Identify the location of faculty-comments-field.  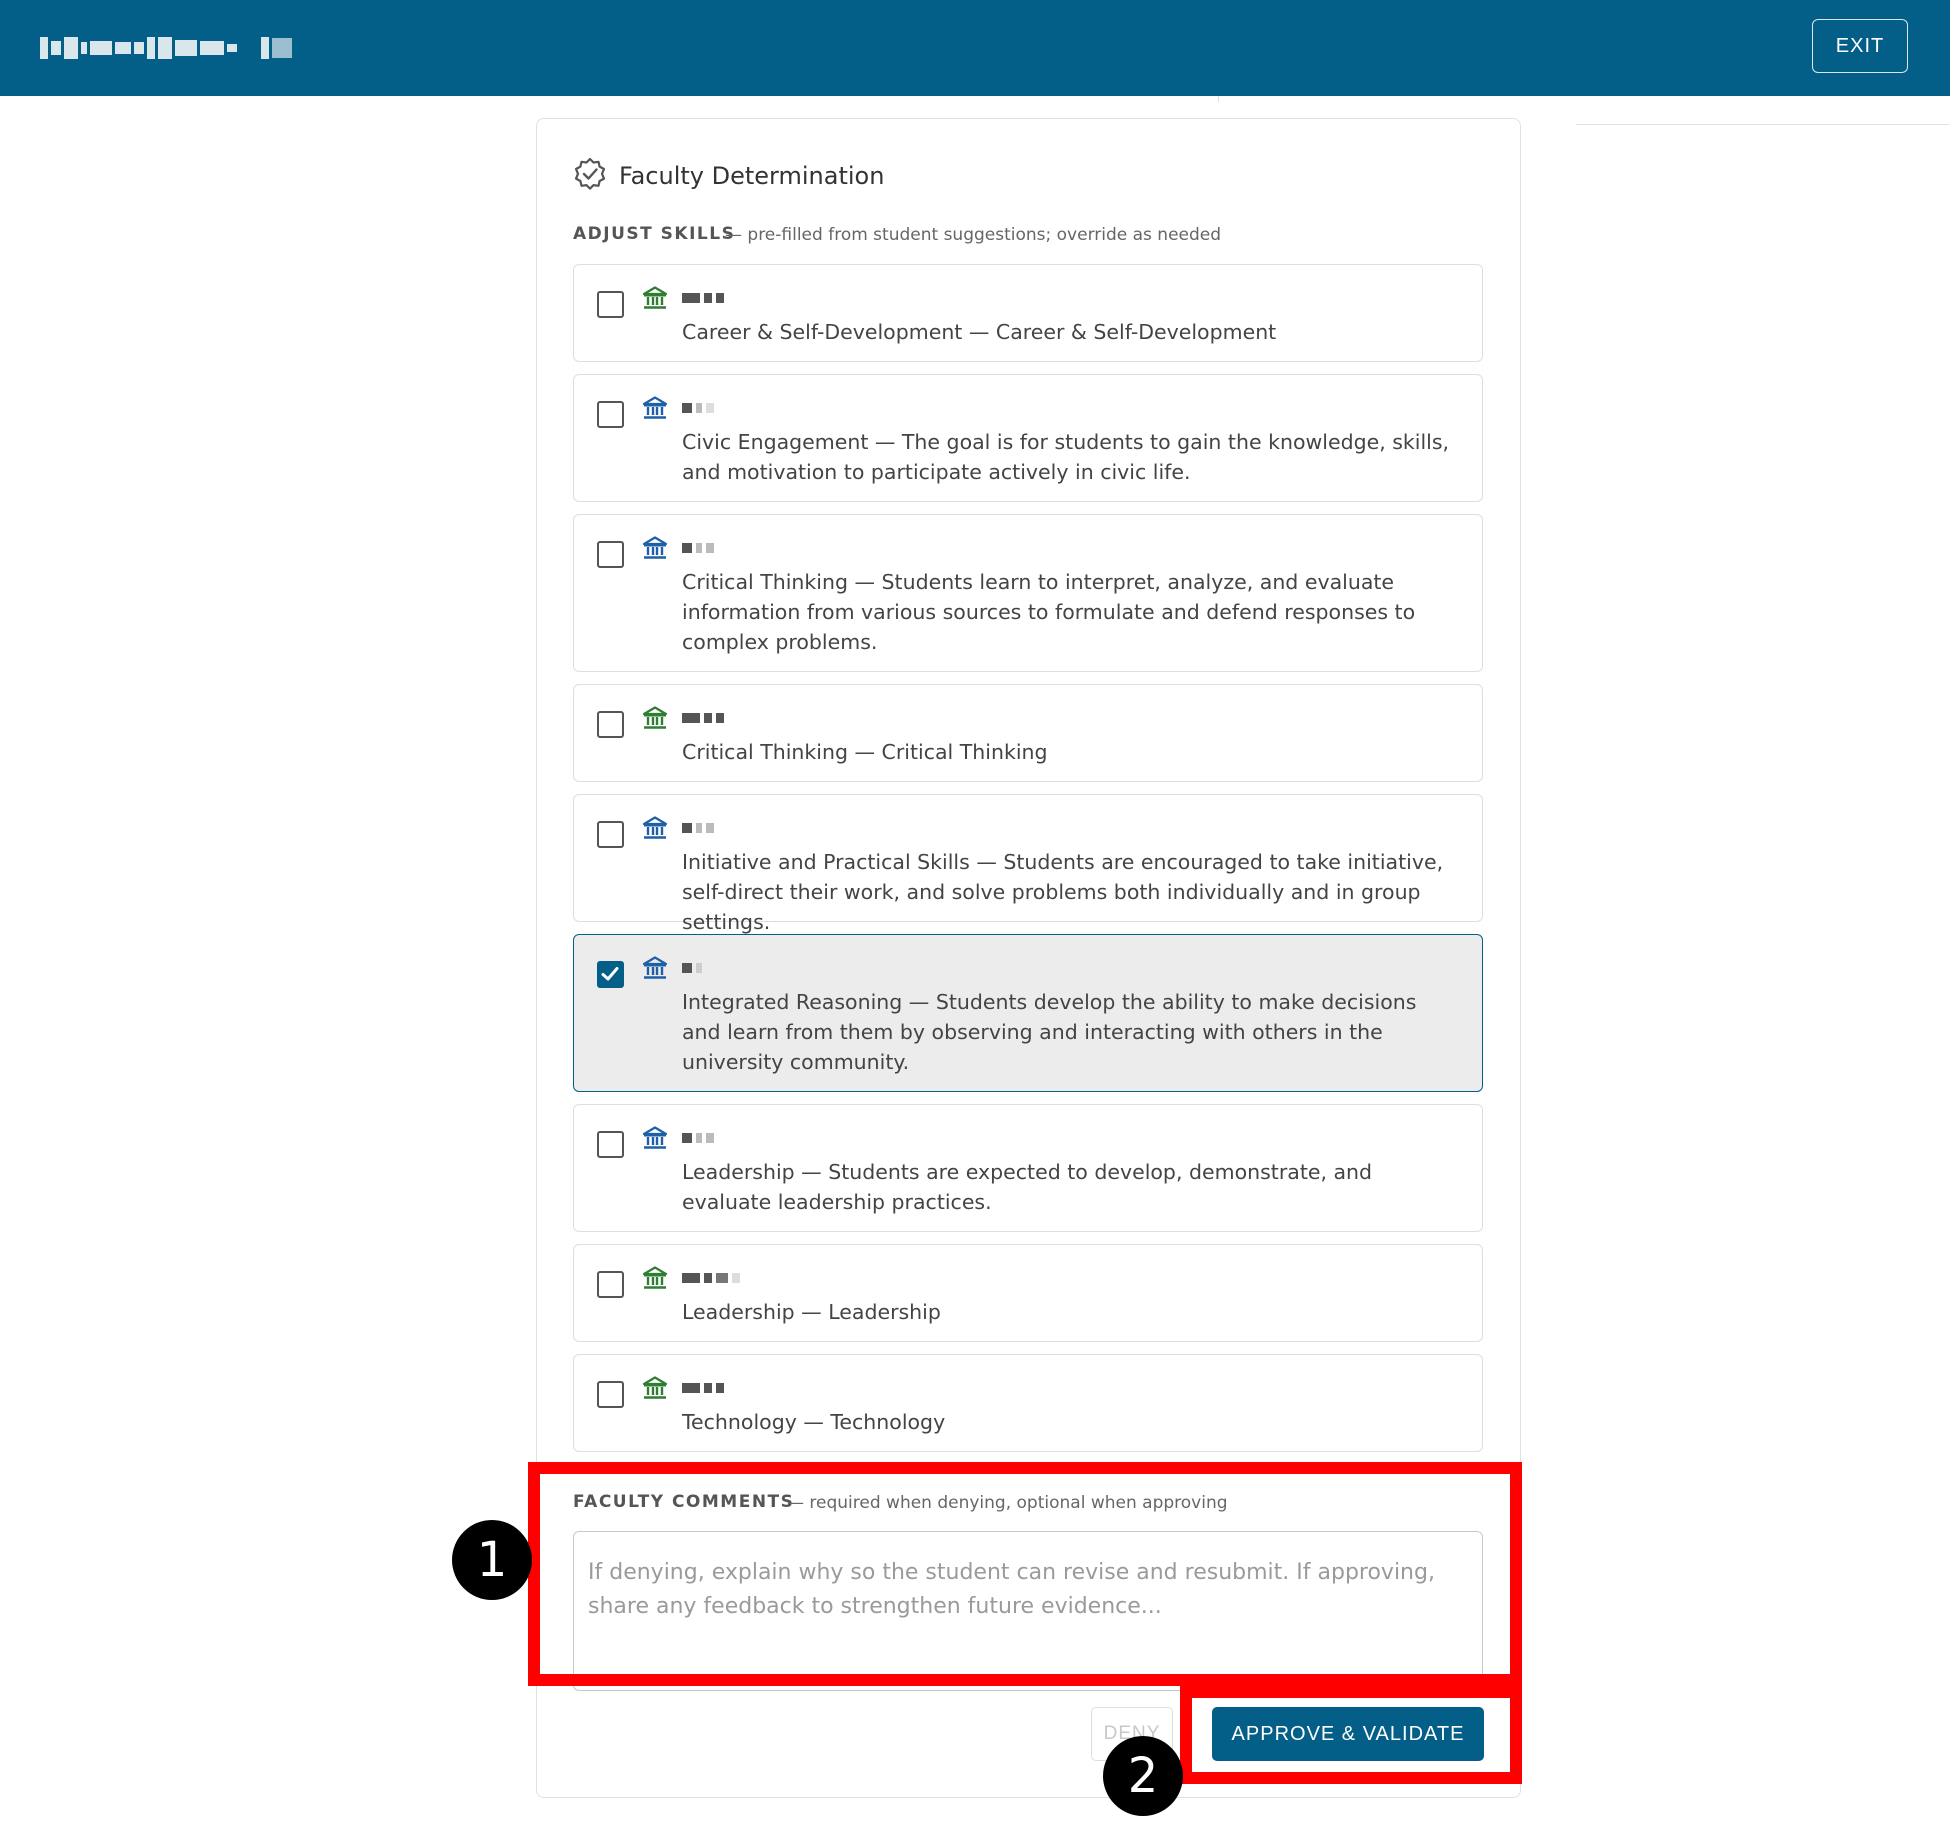
(1028, 1611).